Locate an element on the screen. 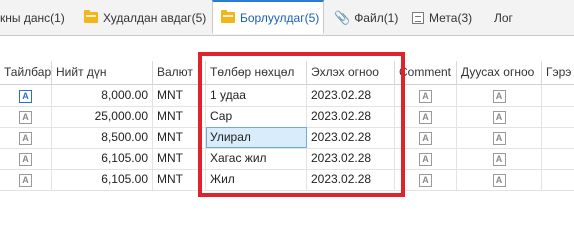 Image resolution: width=574 pixels, height=246 pixels. tab-label: кны данс(1) is located at coordinates (32, 17).